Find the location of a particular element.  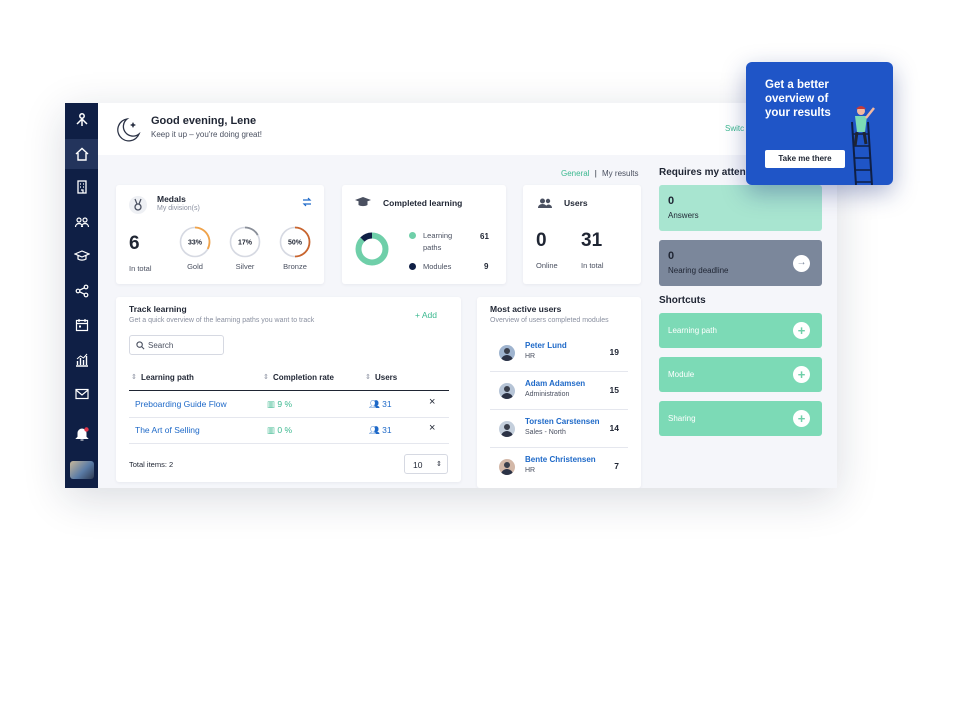

filter-my-results: My results is located at coordinates (620, 173).